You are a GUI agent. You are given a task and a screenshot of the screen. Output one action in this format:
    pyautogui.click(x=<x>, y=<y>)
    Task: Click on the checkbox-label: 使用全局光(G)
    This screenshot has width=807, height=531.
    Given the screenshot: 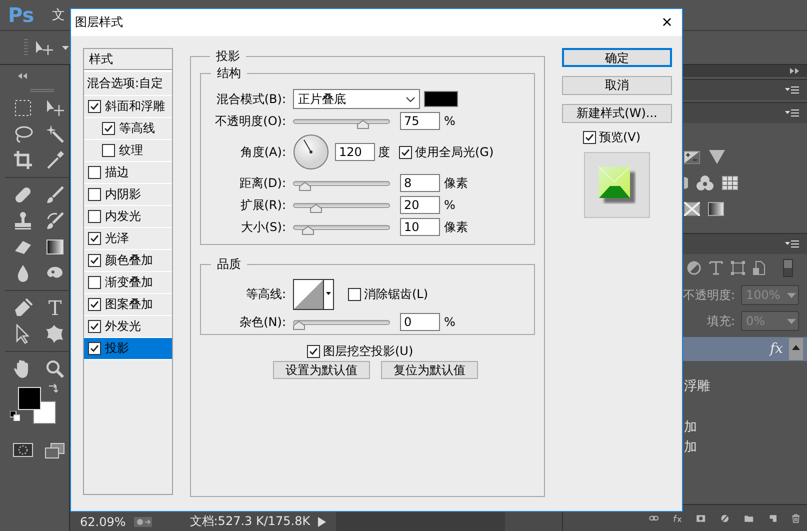 What is the action you would take?
    pyautogui.click(x=454, y=152)
    